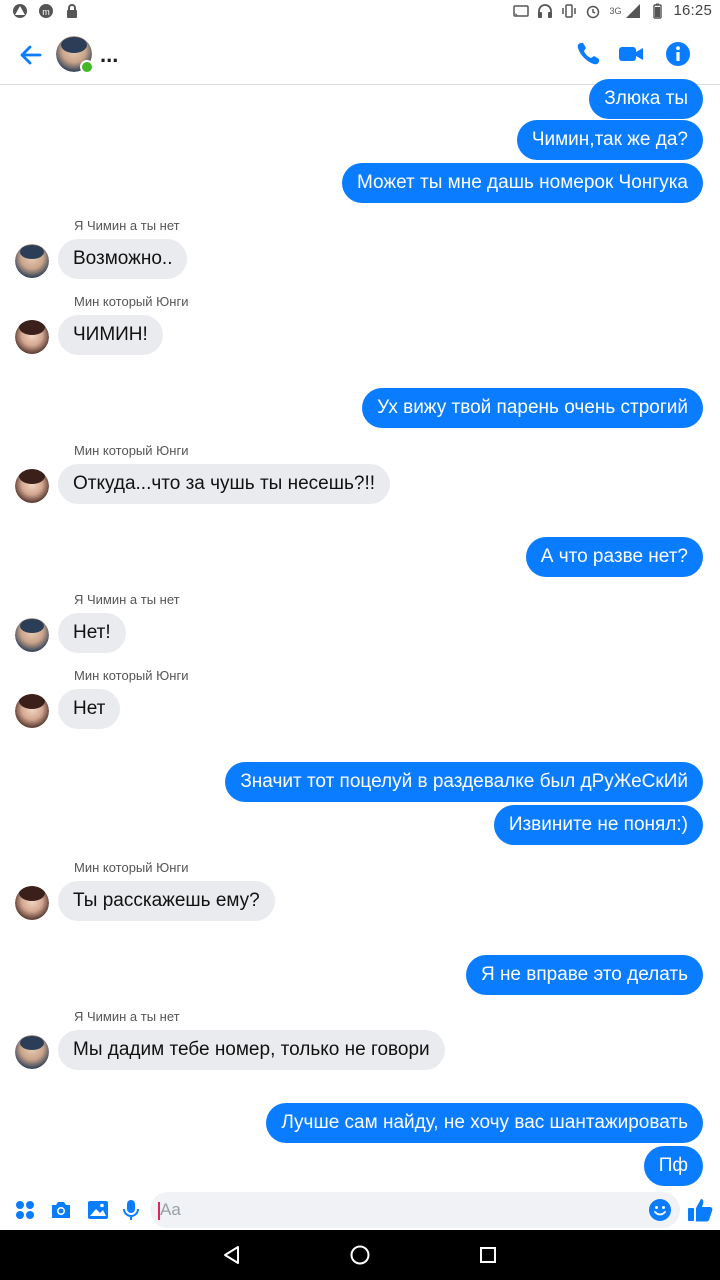 This screenshot has width=720, height=1280. I want to click on outgoing-message: Может ты мне дашь номерок Чонгука, so click(522, 183).